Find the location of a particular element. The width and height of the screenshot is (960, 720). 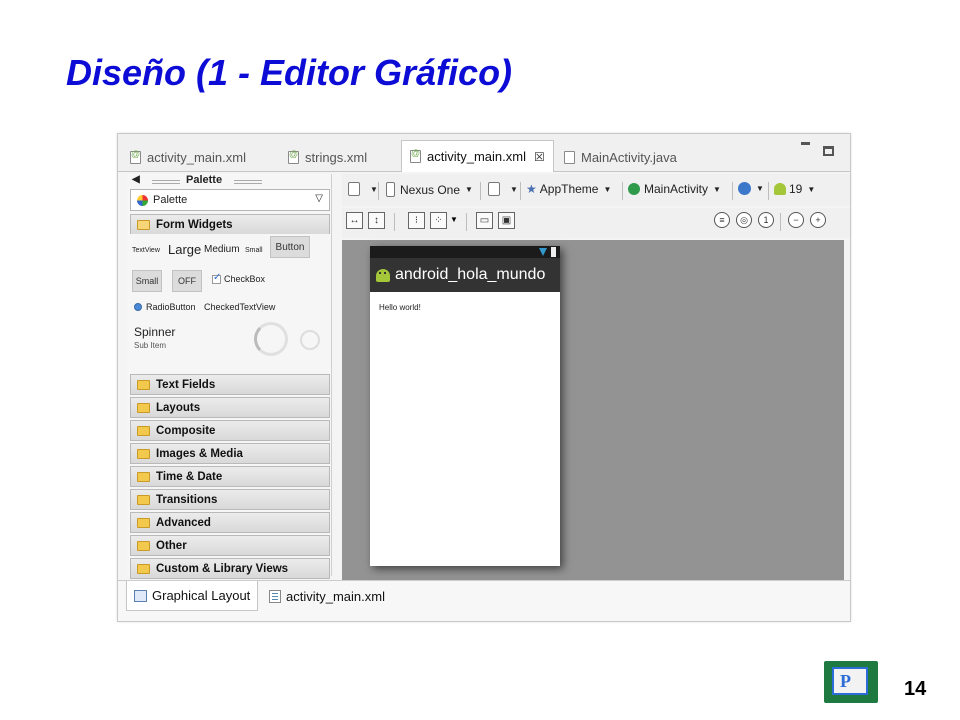

signal-icon is located at coordinates (543, 252).